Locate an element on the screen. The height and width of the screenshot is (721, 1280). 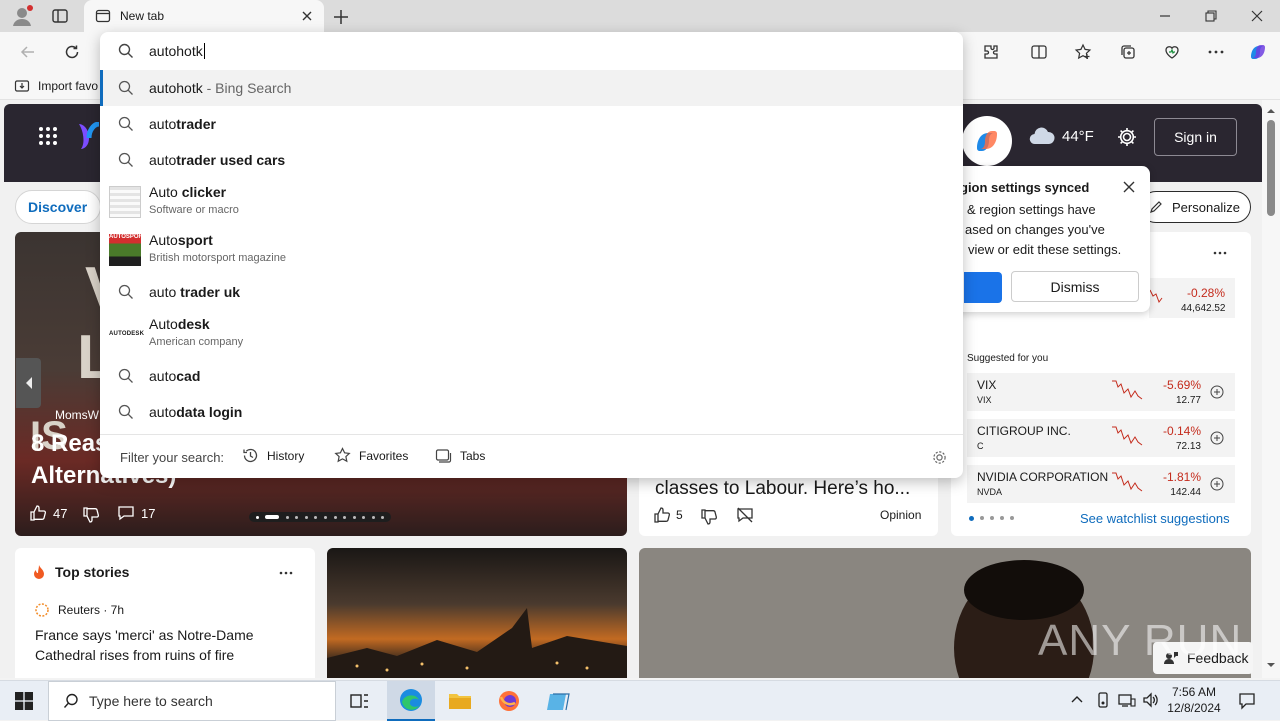
flame-icon is located at coordinates (39, 572).